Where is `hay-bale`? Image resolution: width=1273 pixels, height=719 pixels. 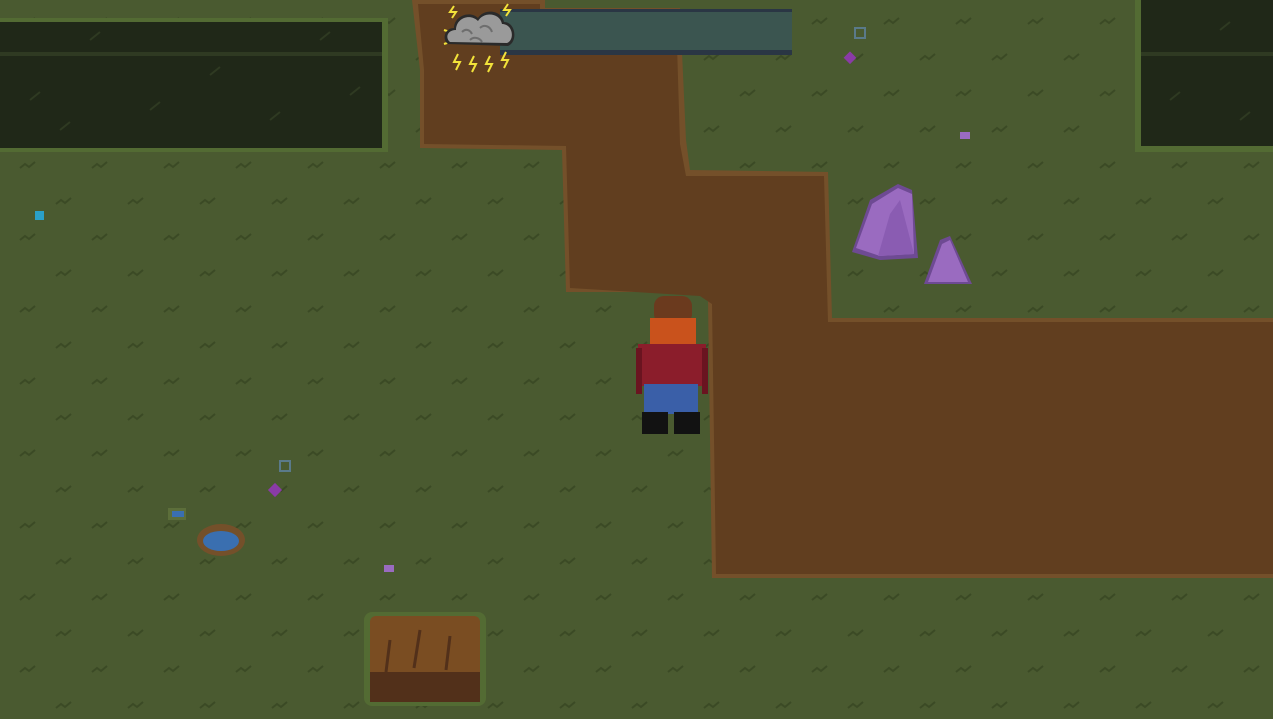
hay-bale is located at coordinates (425, 659).